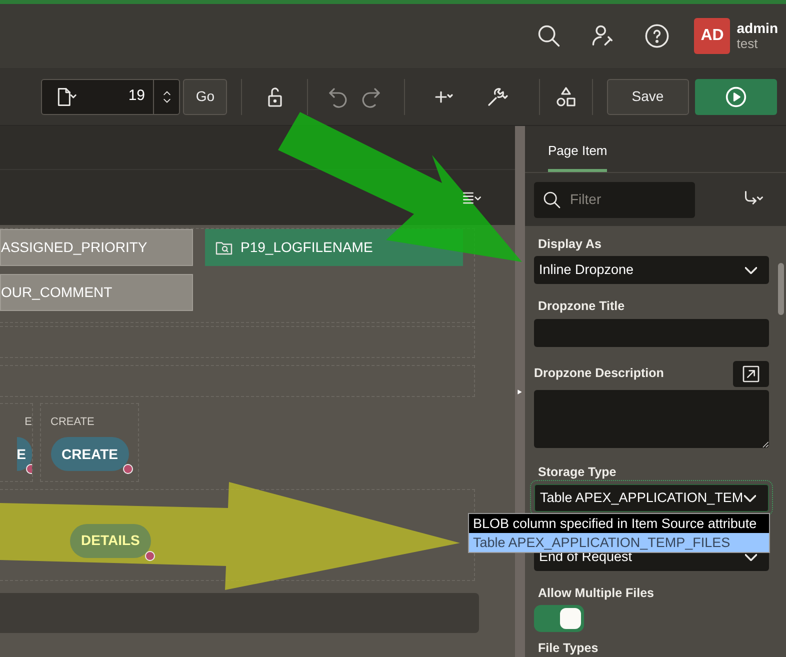 This screenshot has width=786, height=657. What do you see at coordinates (205, 96) in the screenshot?
I see `go-button: Go` at bounding box center [205, 96].